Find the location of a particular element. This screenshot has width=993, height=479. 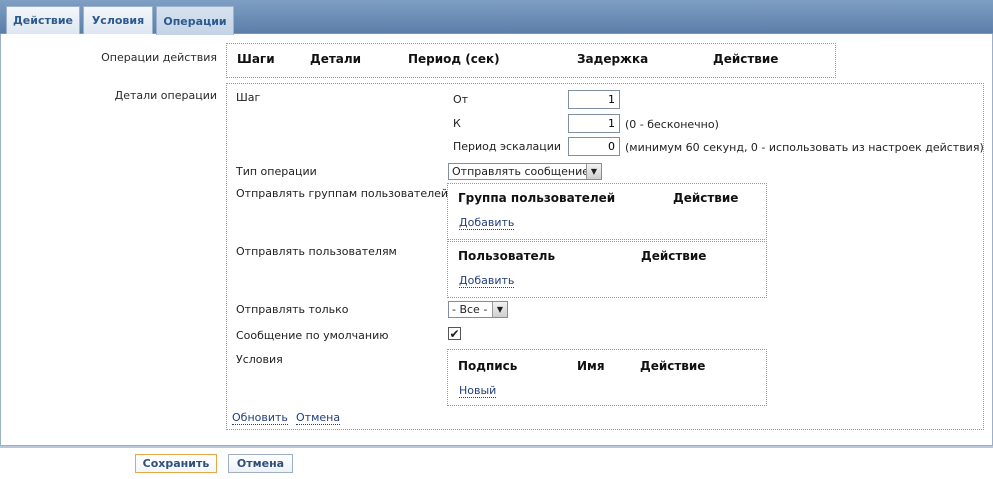

step-to-note: (0 - бесконечно) is located at coordinates (672, 124).